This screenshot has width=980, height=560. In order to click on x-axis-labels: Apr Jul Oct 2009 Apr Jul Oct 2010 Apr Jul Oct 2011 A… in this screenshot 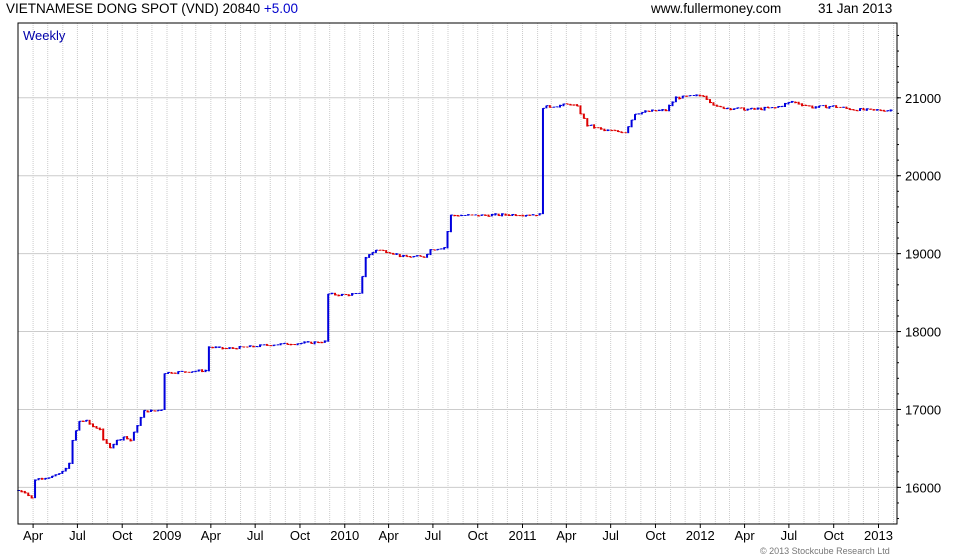, I will do `click(458, 533)`.